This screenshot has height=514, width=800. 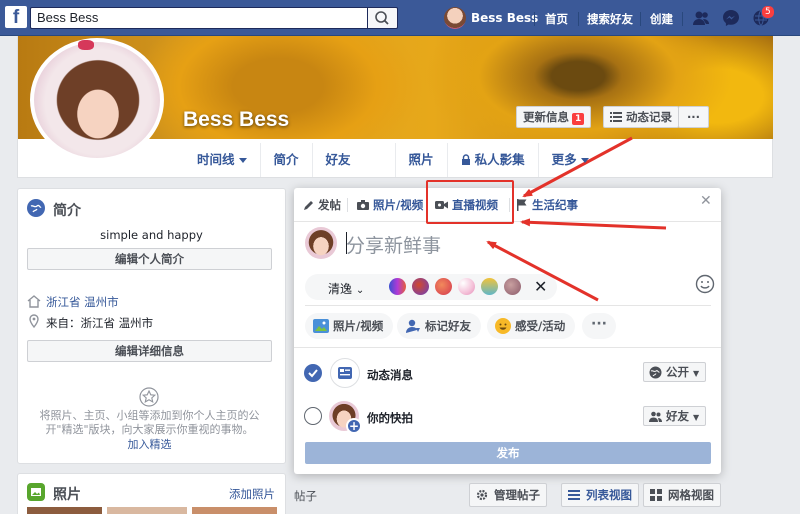 I want to click on list-view-button: 列表视图, so click(x=600, y=495).